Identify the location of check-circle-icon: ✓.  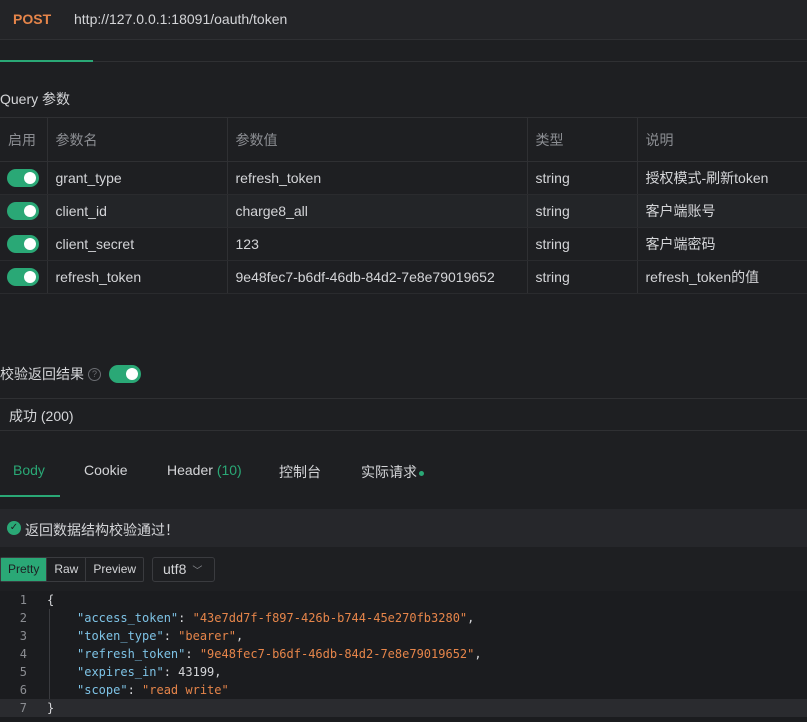
(14, 528).